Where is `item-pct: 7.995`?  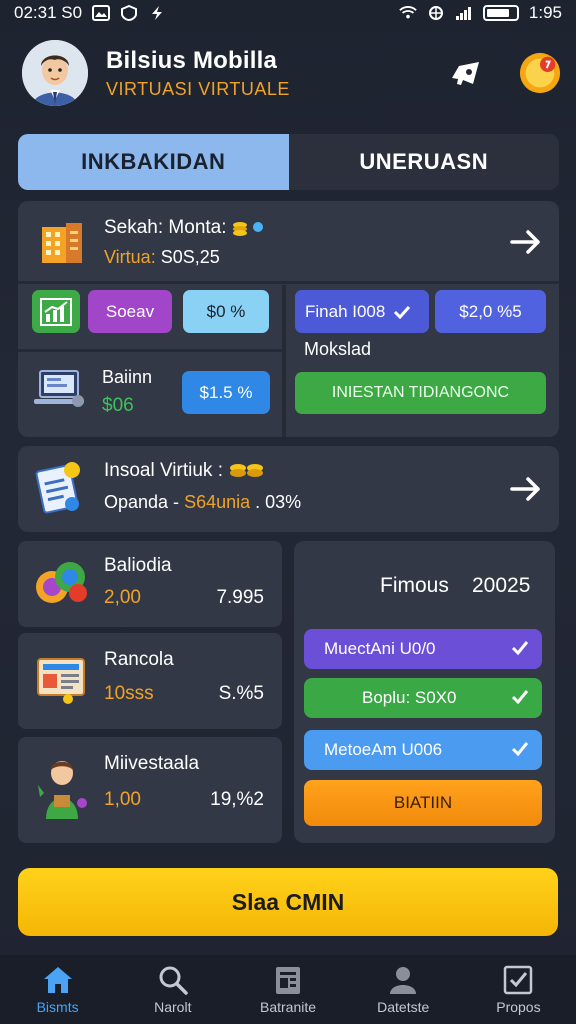 item-pct: 7.995 is located at coordinates (240, 597).